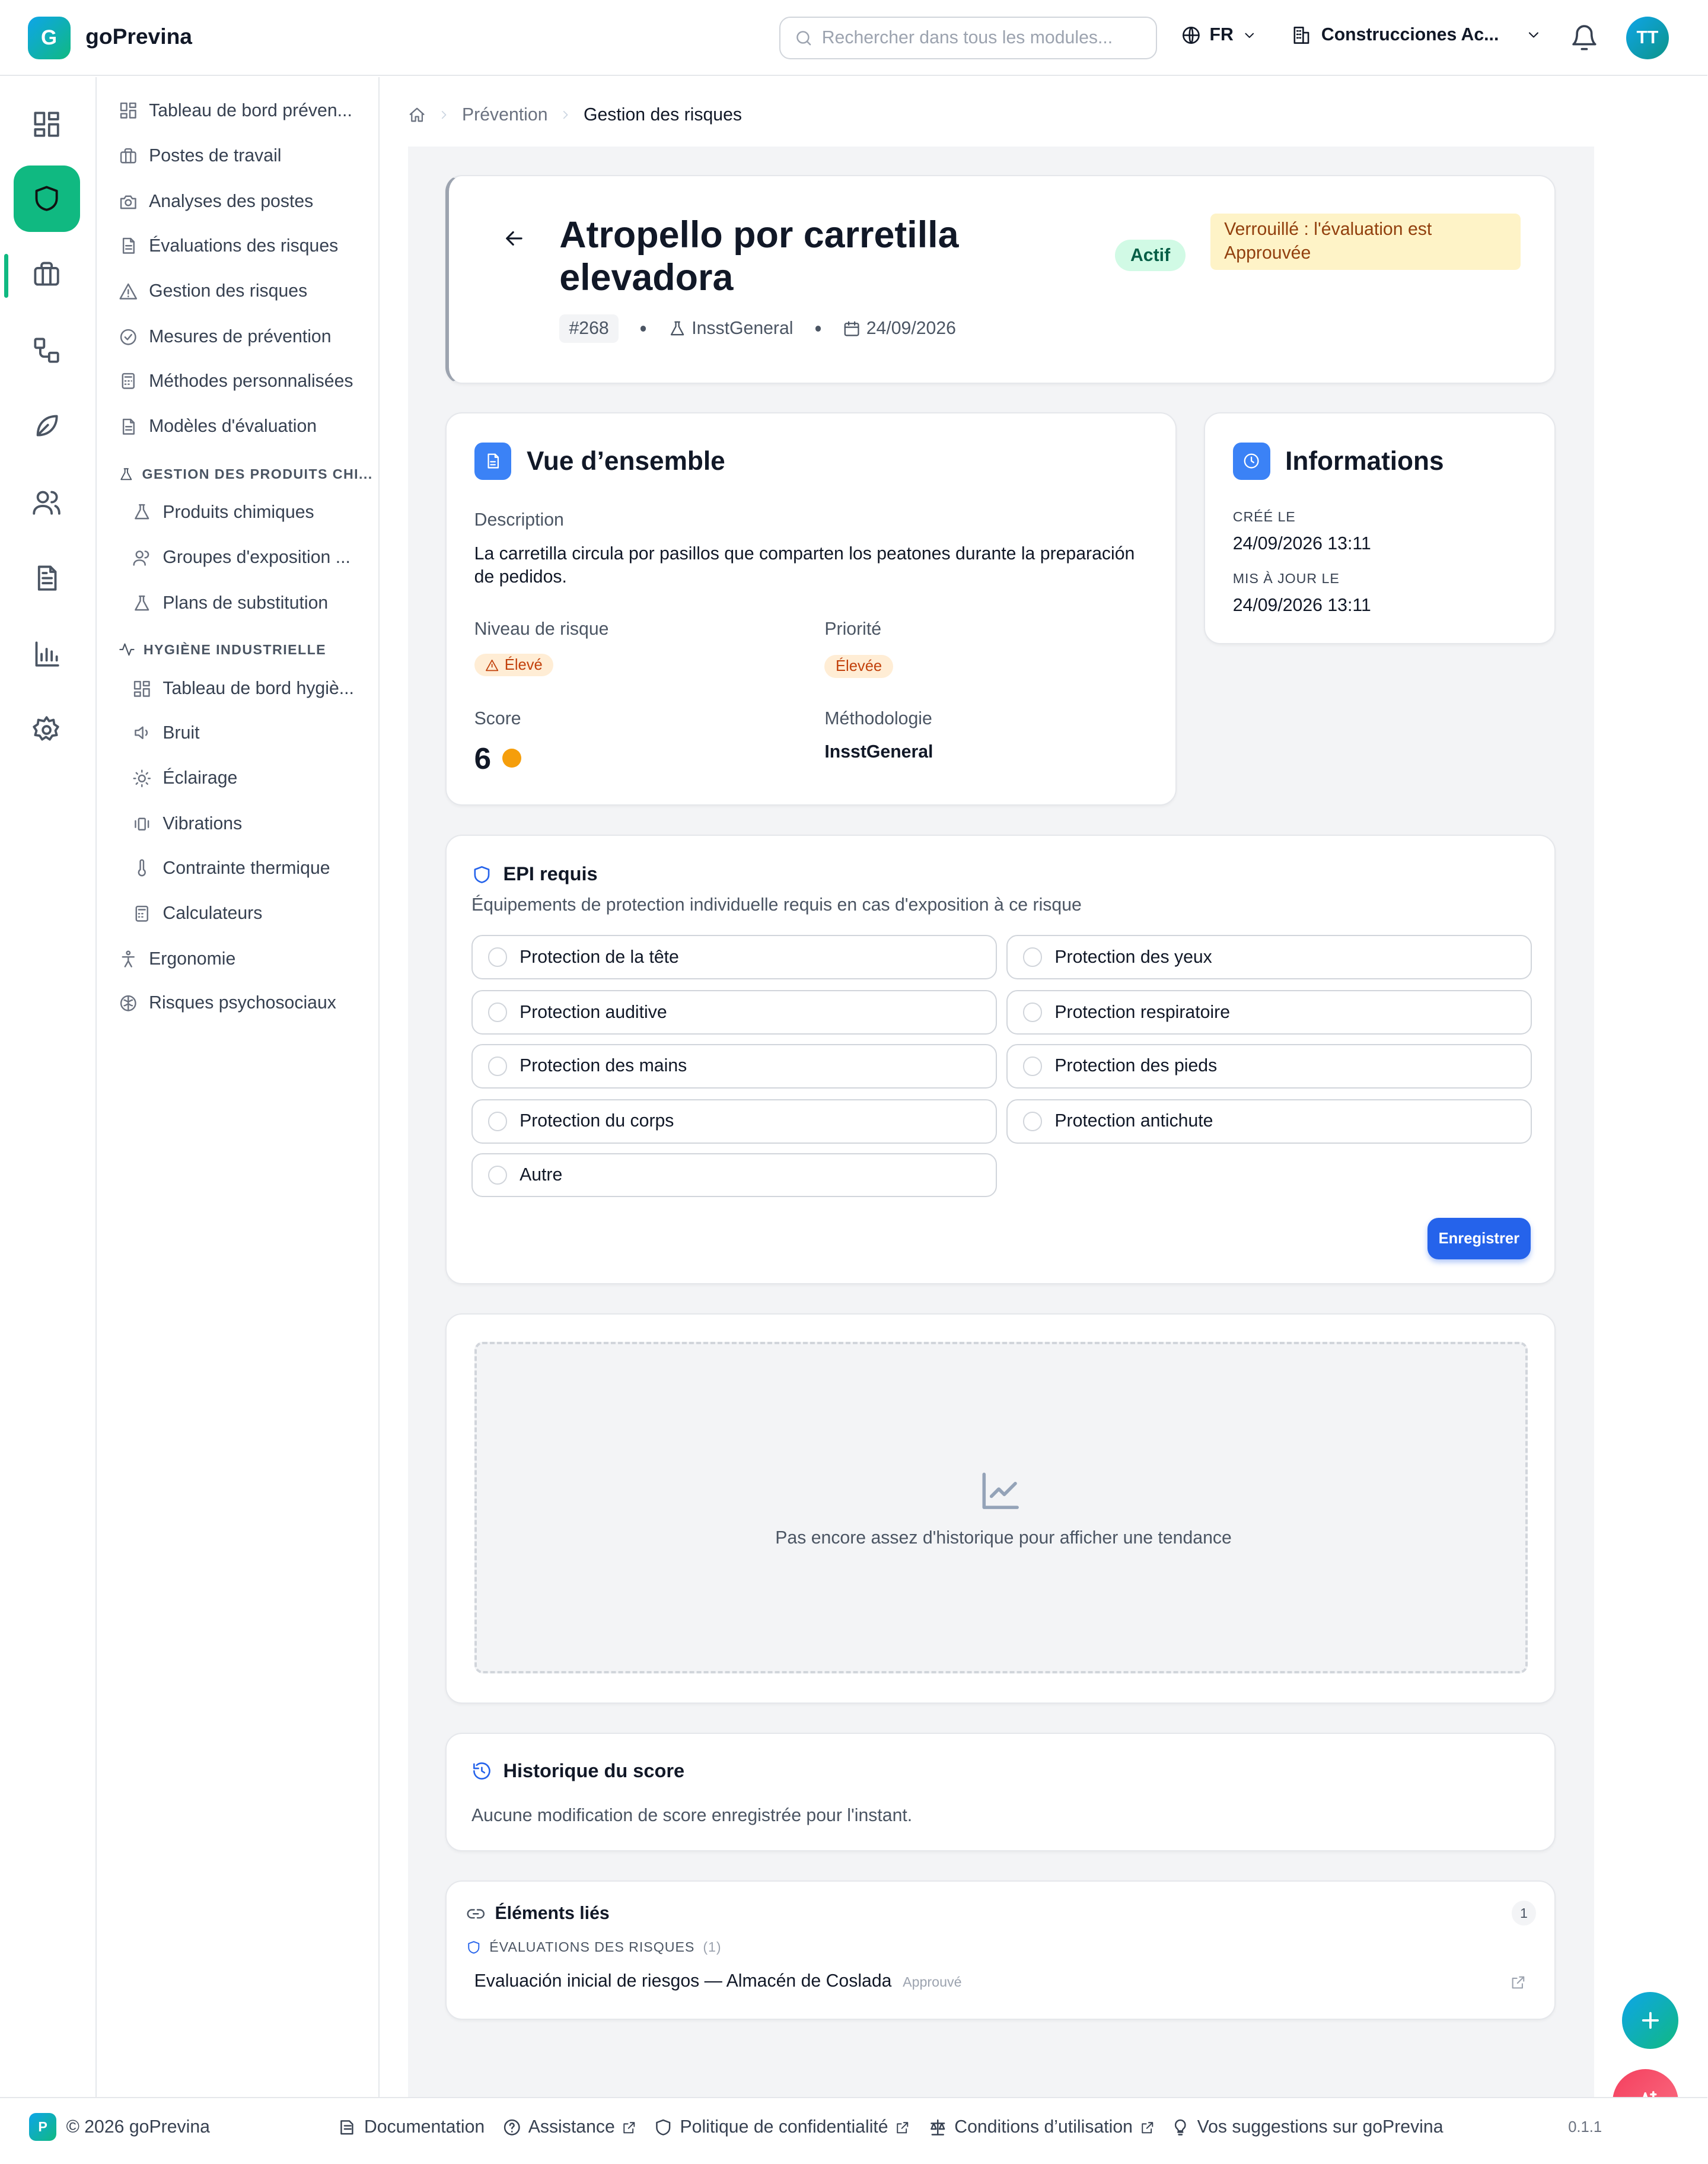 The height and width of the screenshot is (2164, 1708). I want to click on arrow-left-icon, so click(514, 238).